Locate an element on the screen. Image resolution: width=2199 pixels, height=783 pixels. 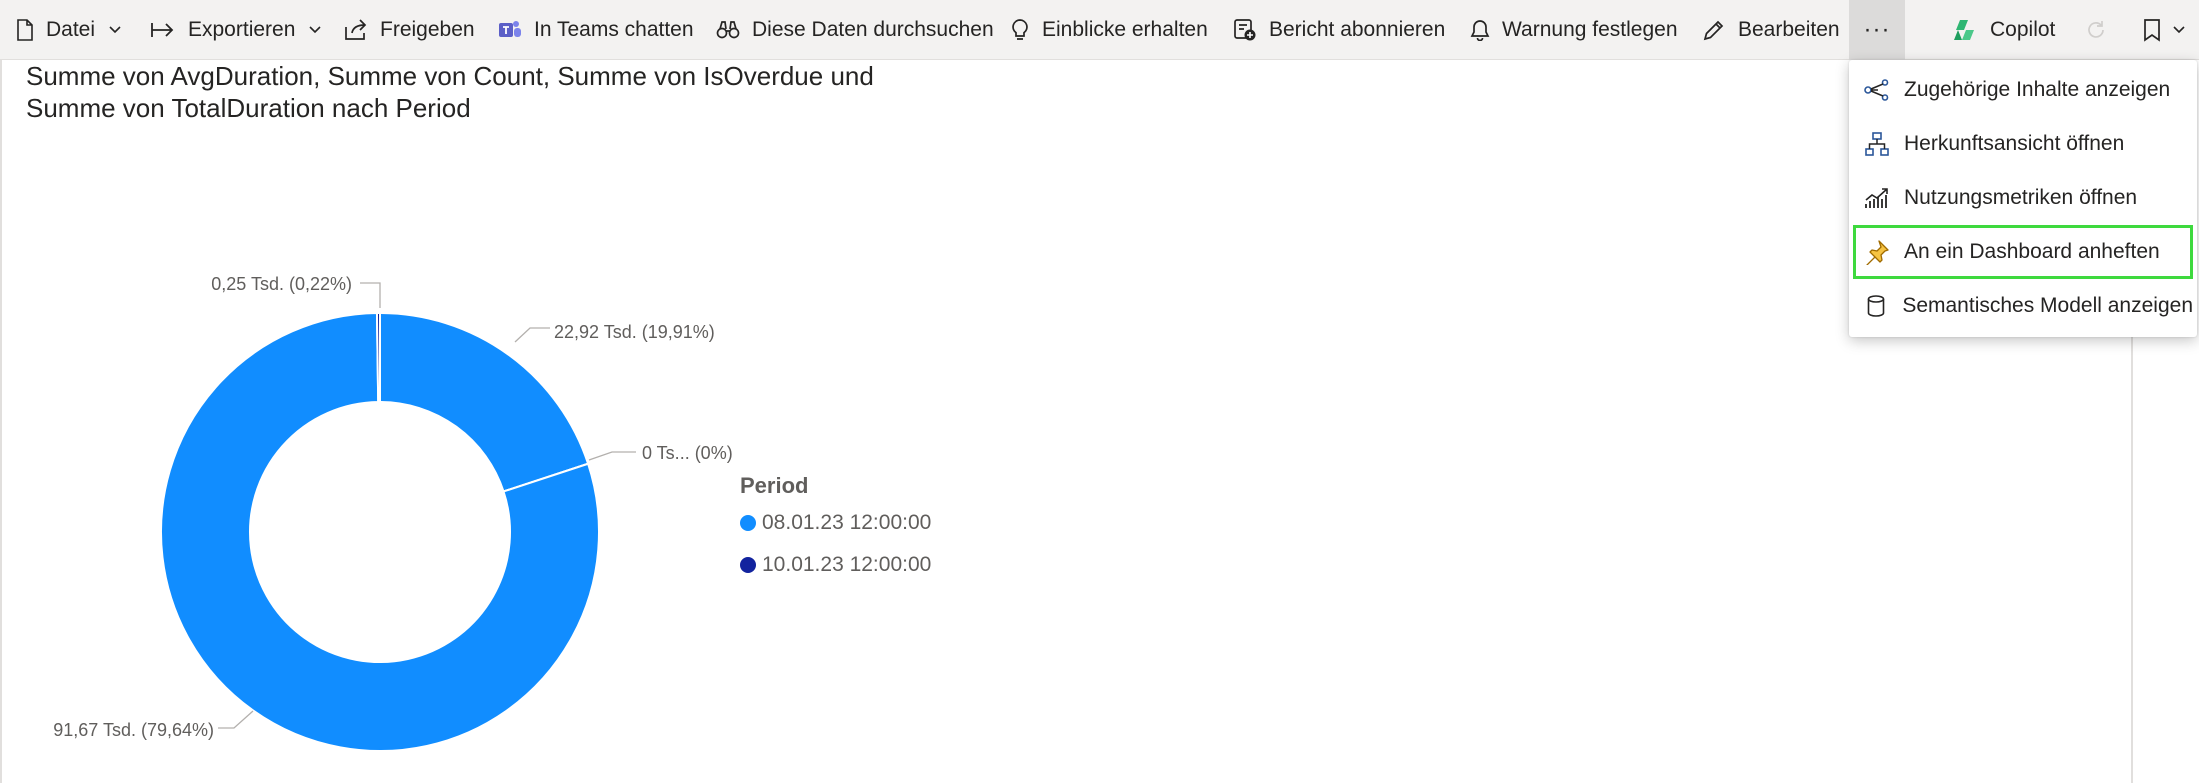
set-alert-label: Warnung festlegen is located at coordinates (1590, 29).